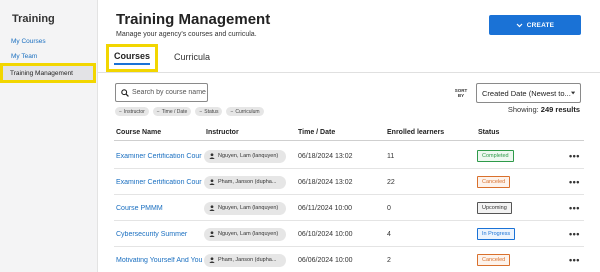  I want to click on sidebar-item-my-courses: My Courses, so click(28, 41).